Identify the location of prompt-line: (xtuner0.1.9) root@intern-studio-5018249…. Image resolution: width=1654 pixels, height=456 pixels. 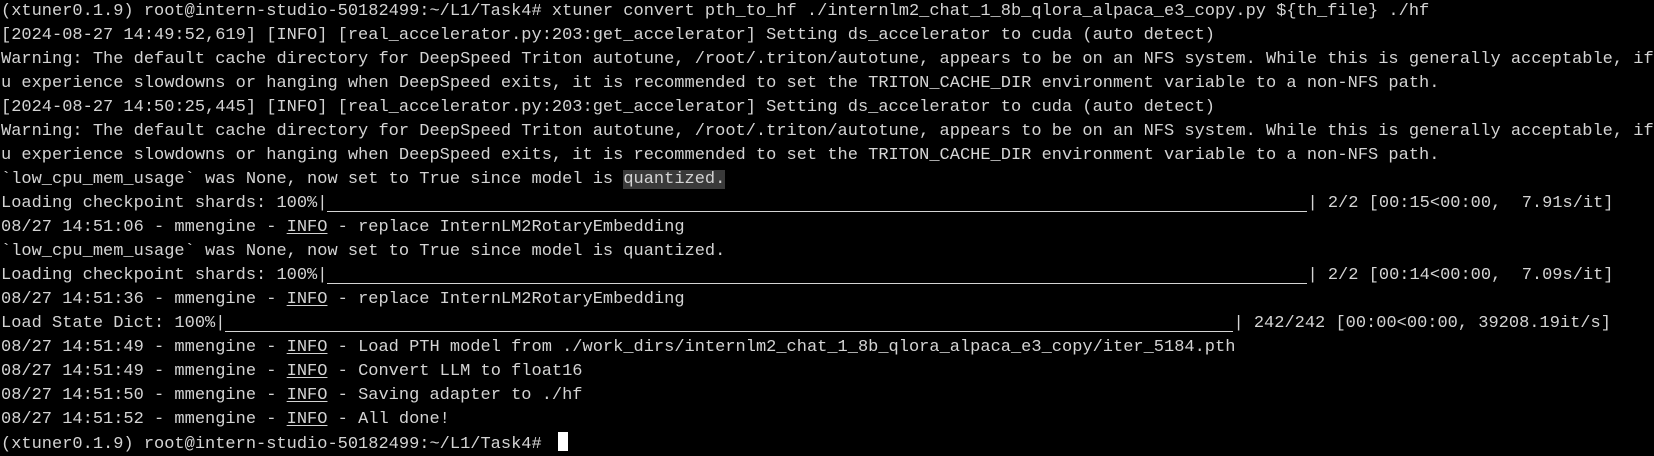
(827, 444).